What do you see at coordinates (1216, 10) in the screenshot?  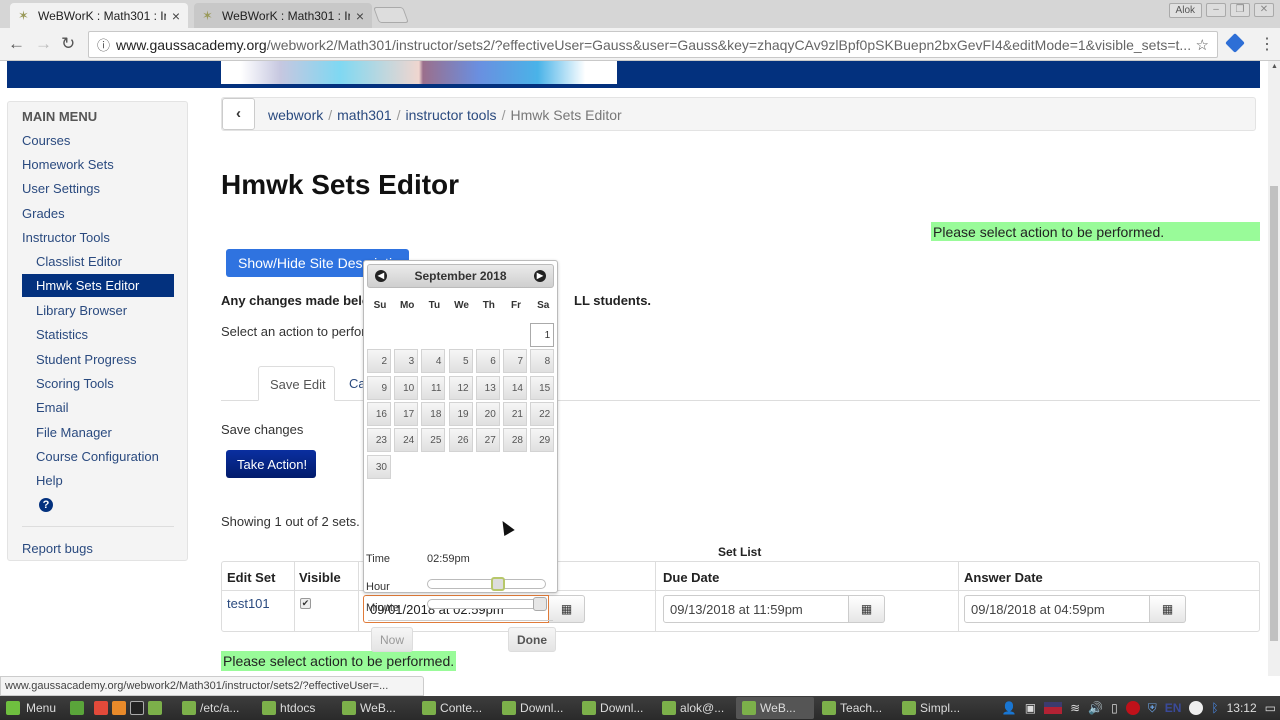 I see `minimize-icon: –` at bounding box center [1216, 10].